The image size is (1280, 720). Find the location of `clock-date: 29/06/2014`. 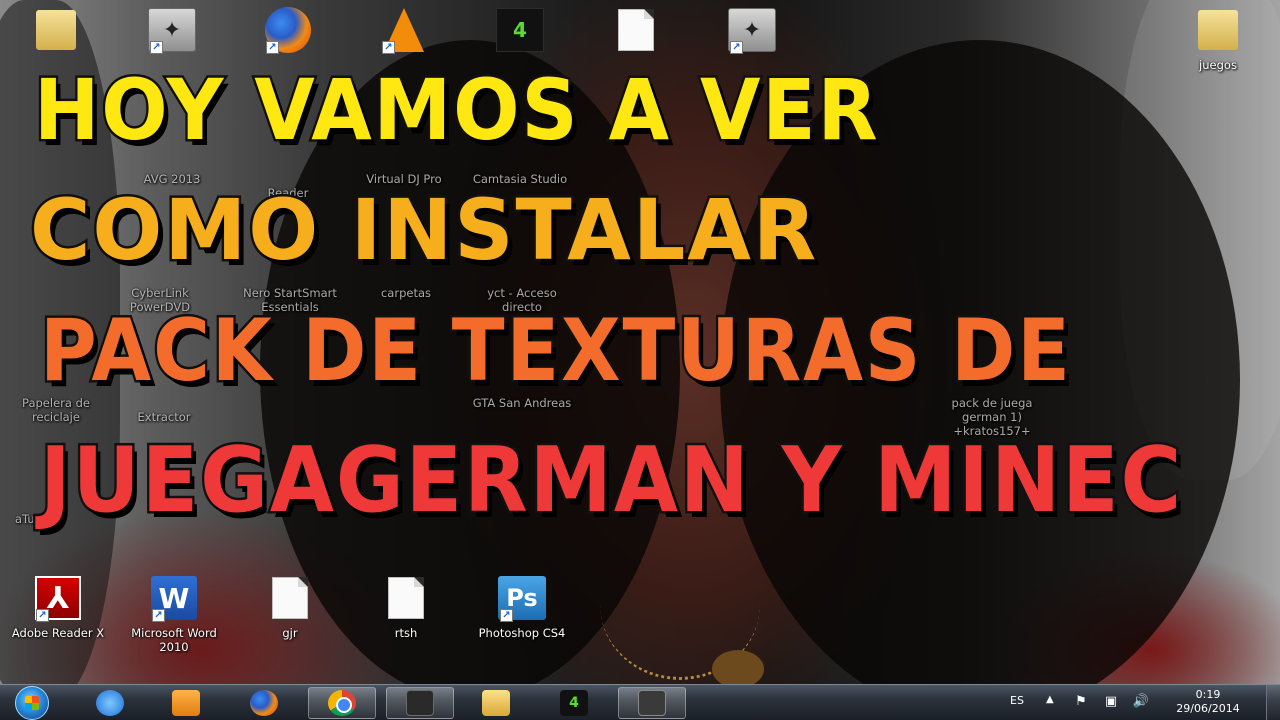

clock-date: 29/06/2014 is located at coordinates (1208, 708).